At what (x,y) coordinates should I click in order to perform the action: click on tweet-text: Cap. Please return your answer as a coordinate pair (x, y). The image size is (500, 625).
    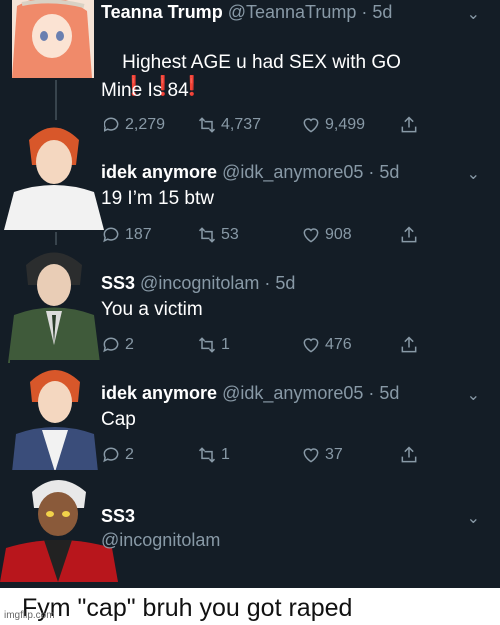
    Looking at the image, I should click on (118, 419).